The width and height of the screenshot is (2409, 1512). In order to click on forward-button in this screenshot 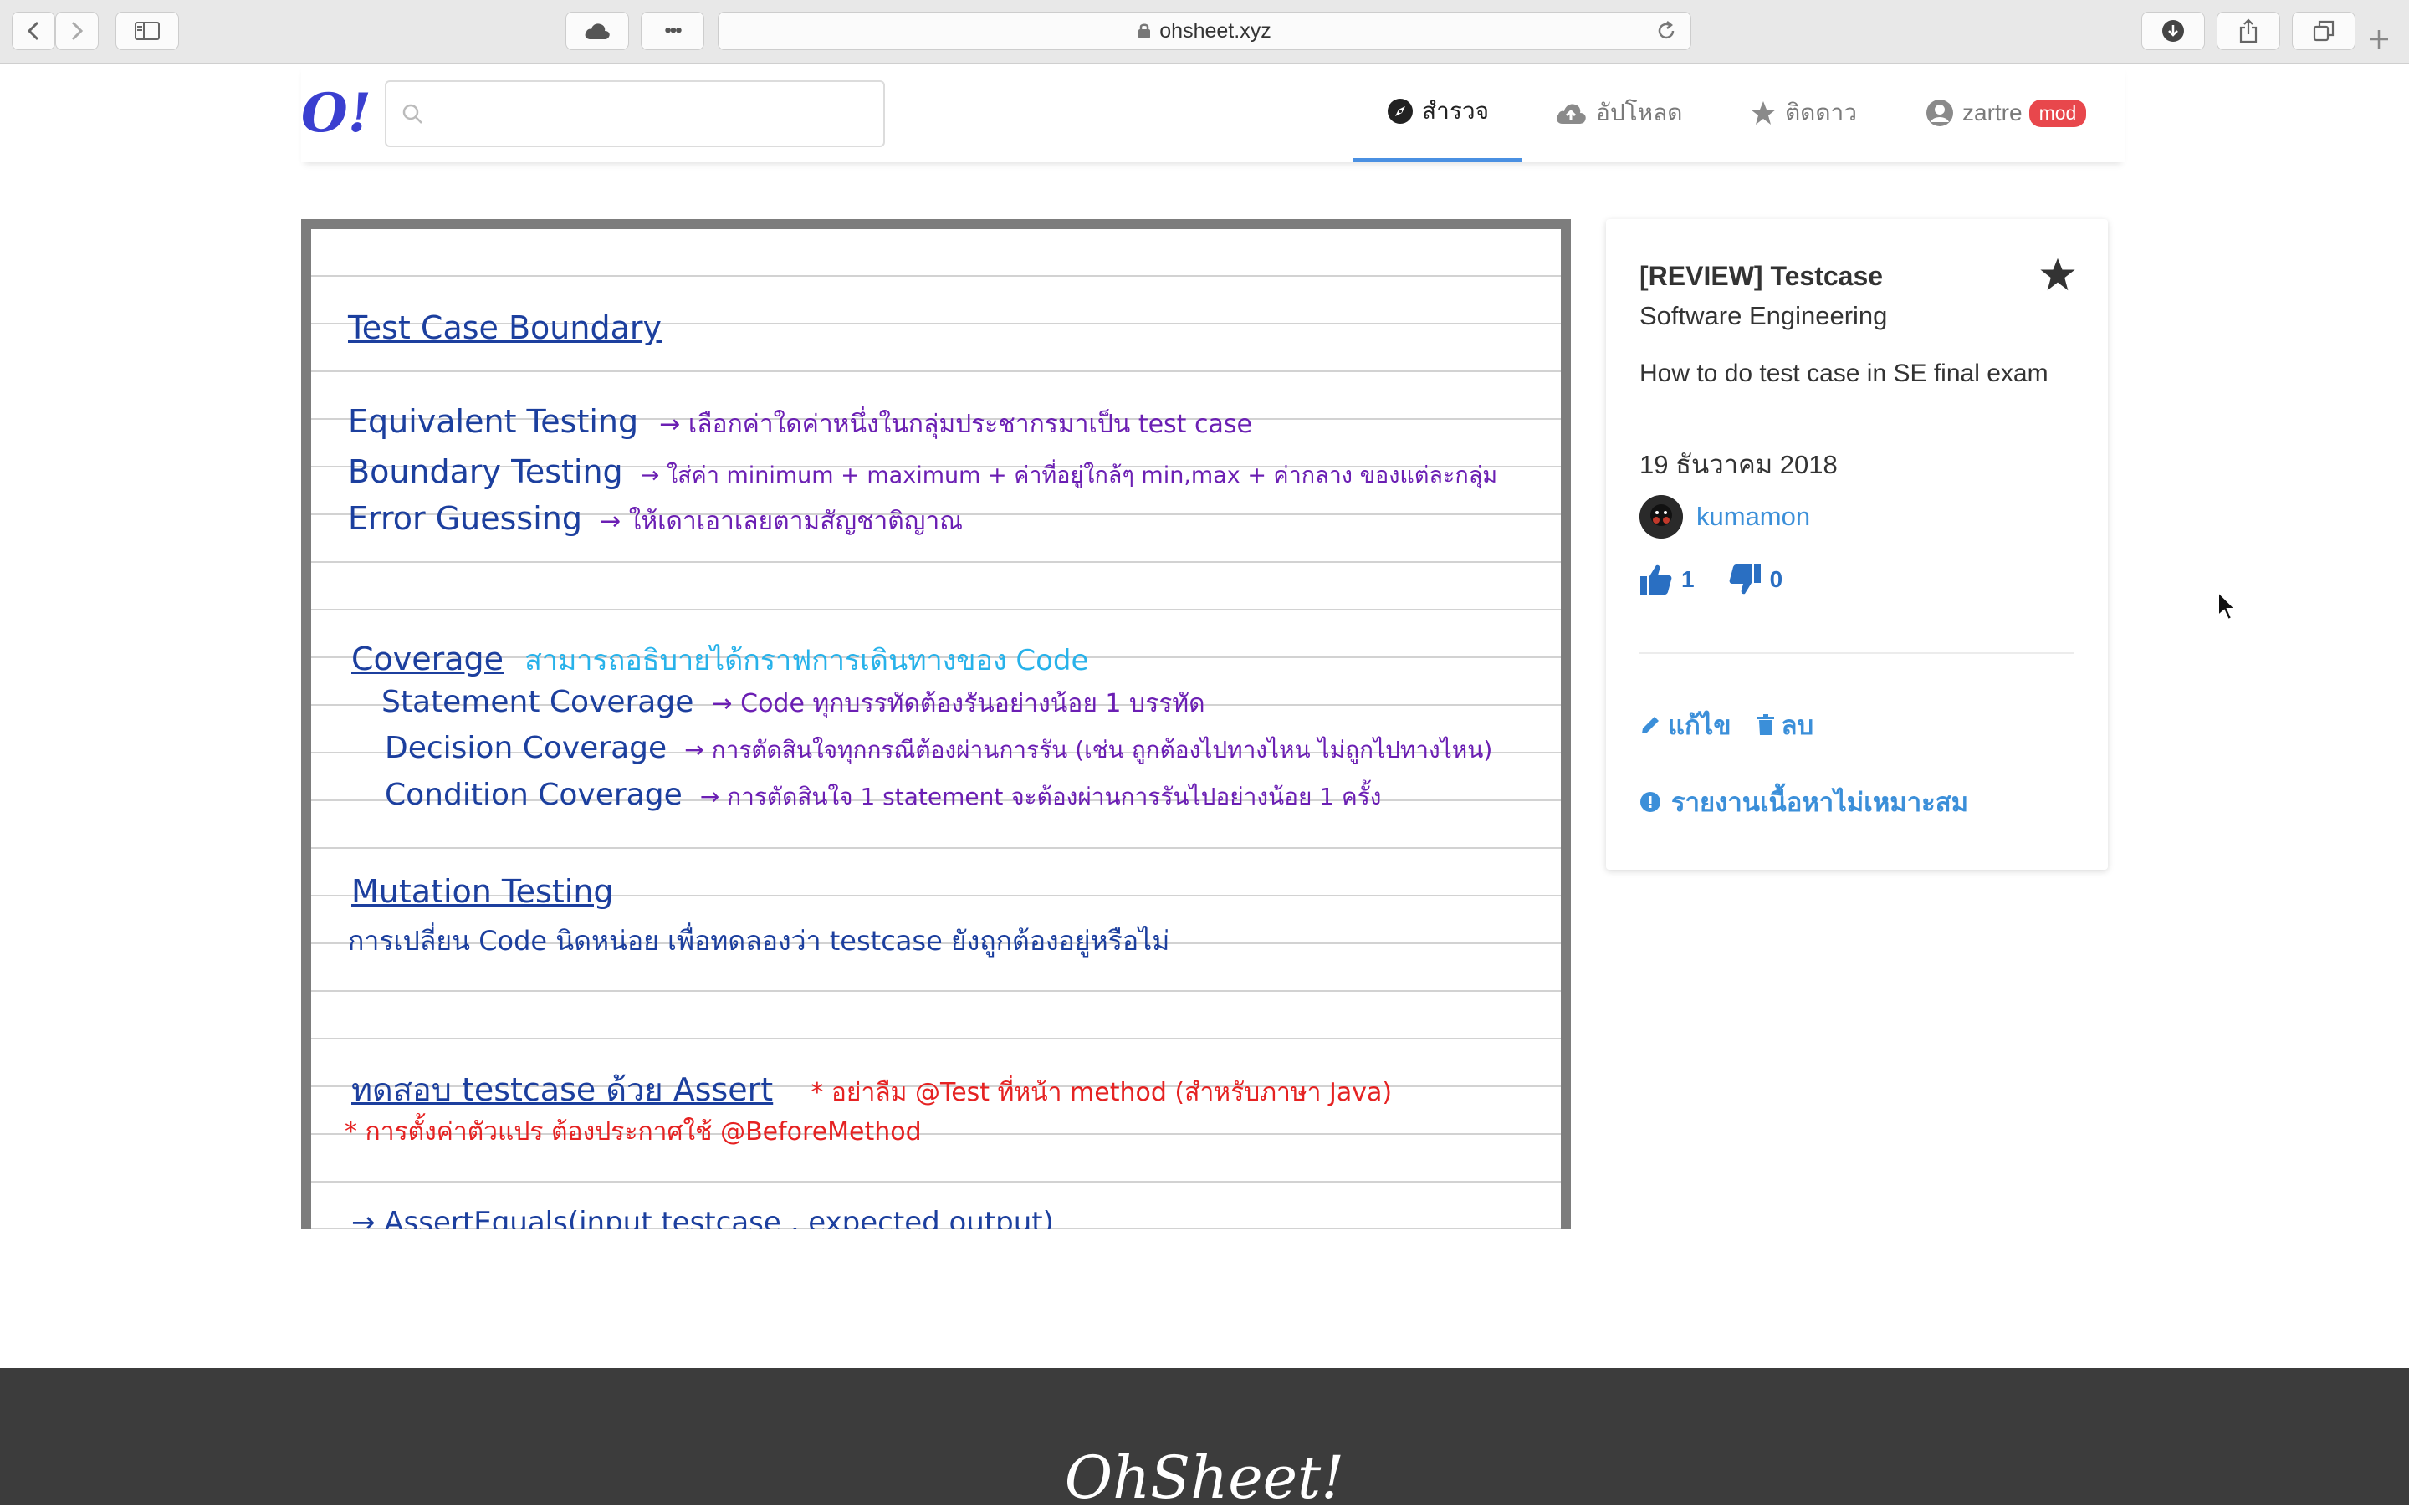, I will do `click(77, 31)`.